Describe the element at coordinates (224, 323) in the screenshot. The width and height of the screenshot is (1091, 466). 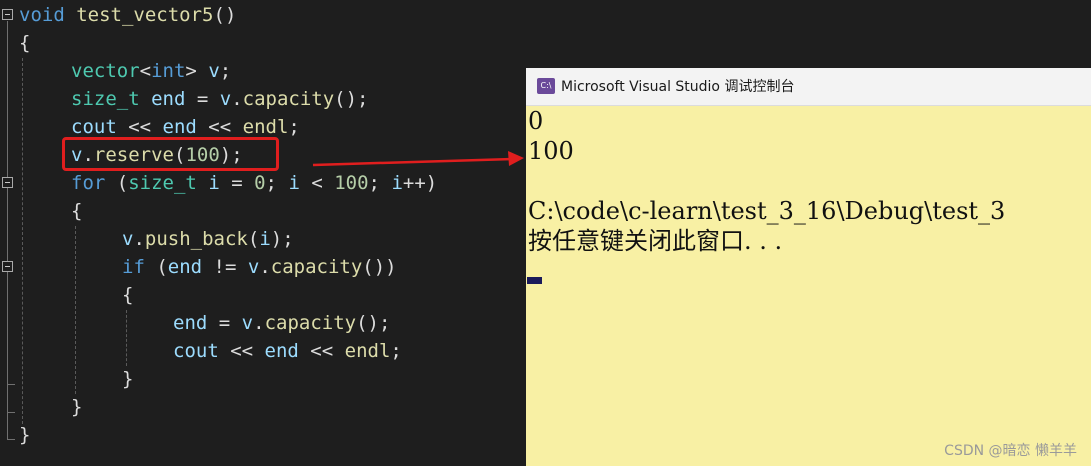
I see `code-token: =` at that location.